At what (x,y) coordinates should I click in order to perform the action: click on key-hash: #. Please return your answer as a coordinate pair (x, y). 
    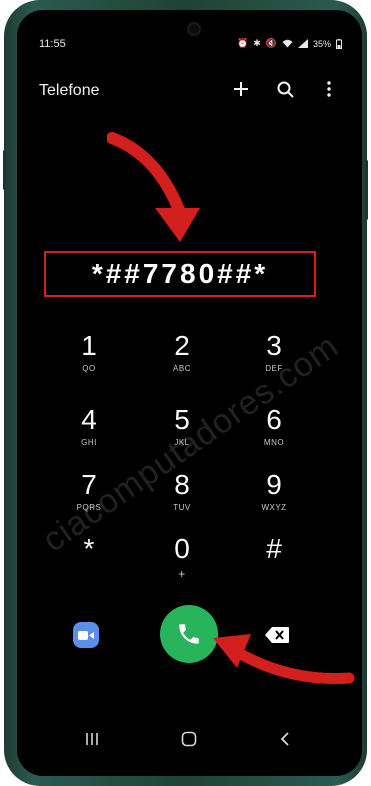
    Looking at the image, I should click on (274, 563).